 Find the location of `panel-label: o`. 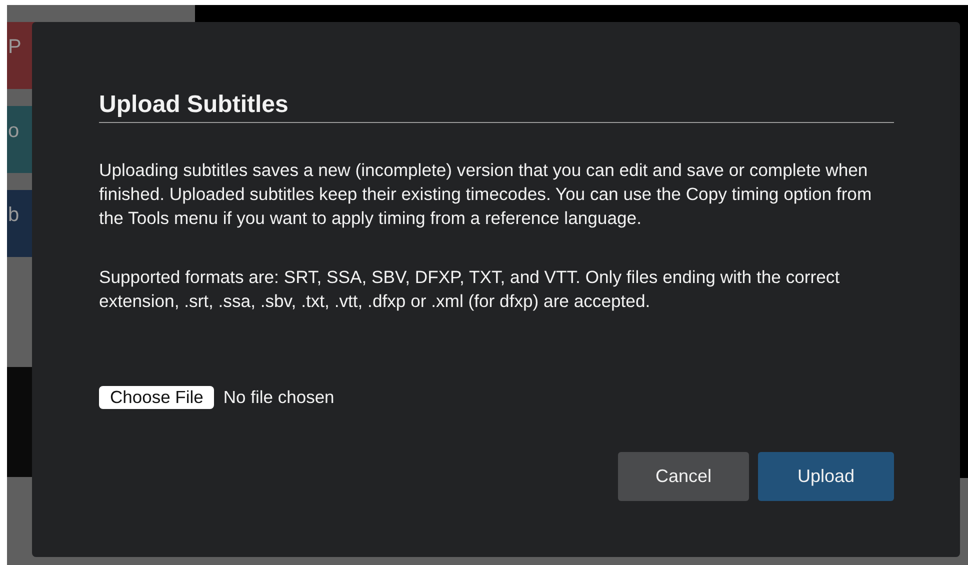

panel-label: o is located at coordinates (14, 132).